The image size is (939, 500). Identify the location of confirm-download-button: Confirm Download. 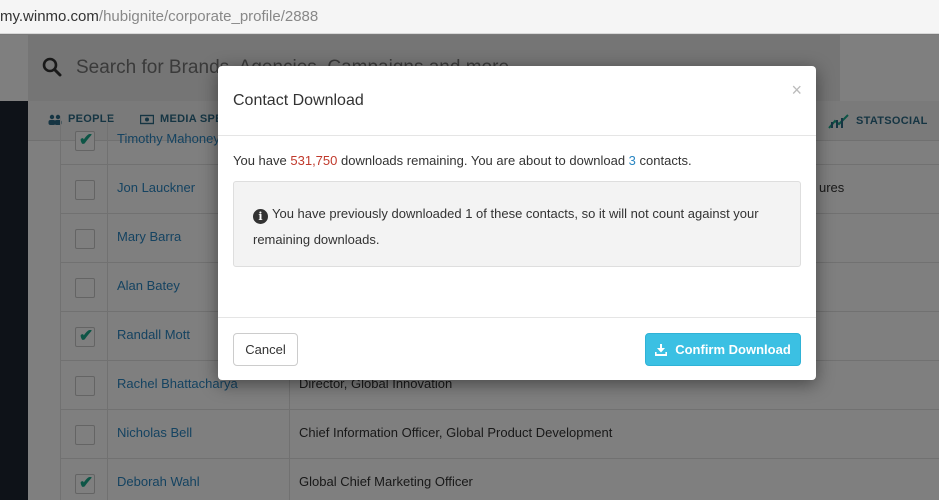
(723, 349).